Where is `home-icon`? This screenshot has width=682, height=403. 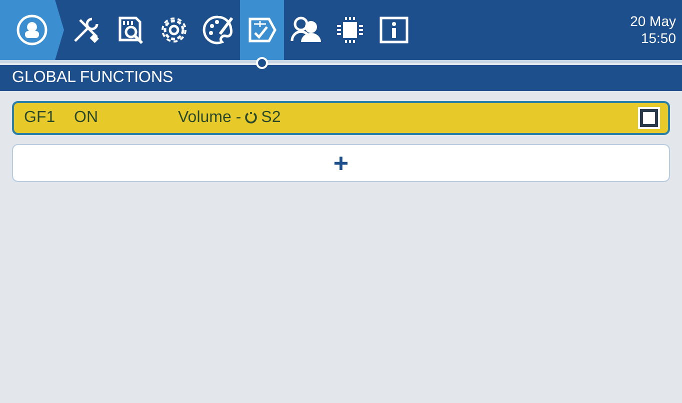
home-icon is located at coordinates (32, 30).